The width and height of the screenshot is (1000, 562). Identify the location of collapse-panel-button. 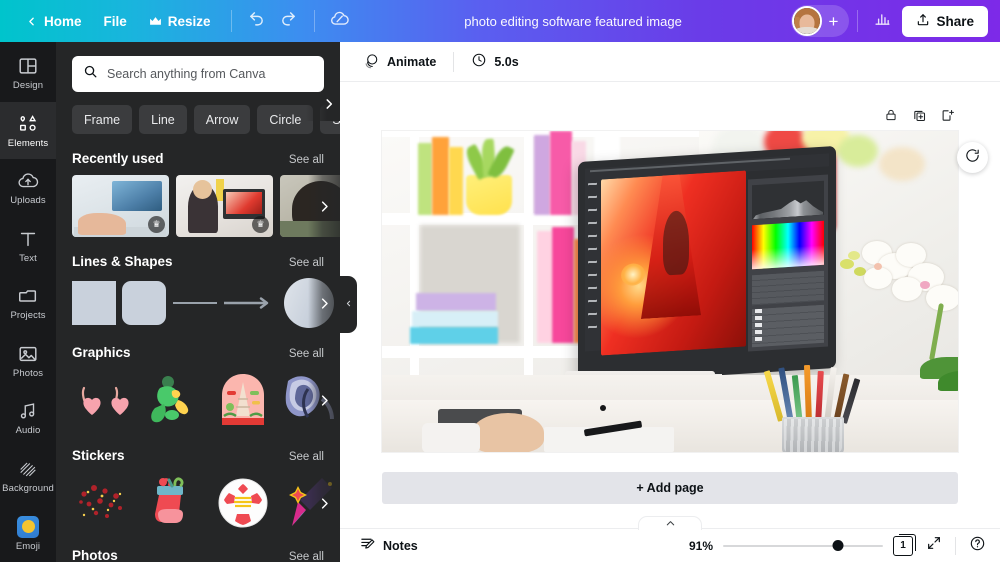
(348, 304).